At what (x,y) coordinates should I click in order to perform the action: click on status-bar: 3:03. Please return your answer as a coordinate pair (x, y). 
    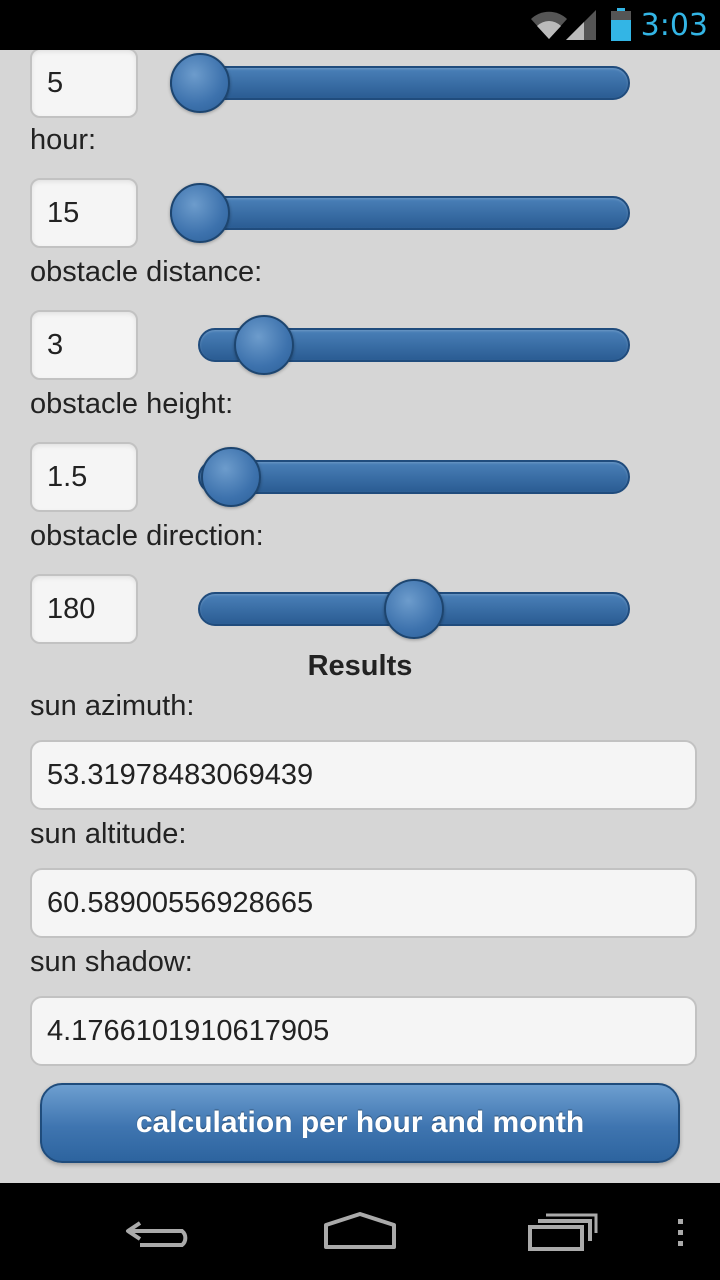
    Looking at the image, I should click on (360, 25).